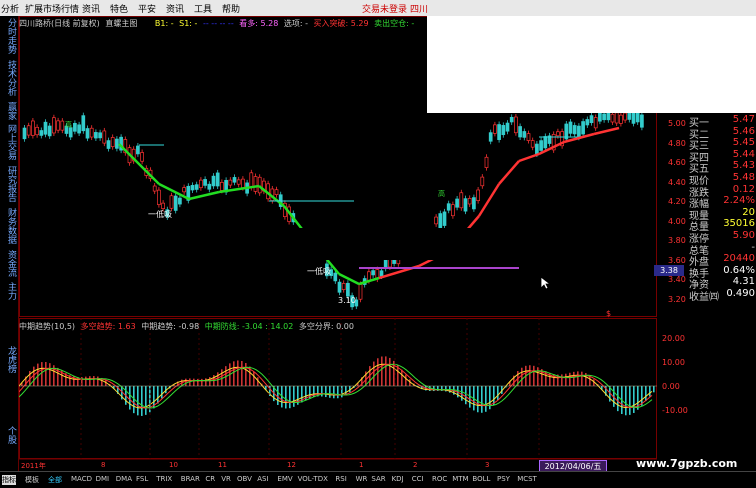 The image size is (756, 488). I want to click on ma-segment, so click(606, 131).